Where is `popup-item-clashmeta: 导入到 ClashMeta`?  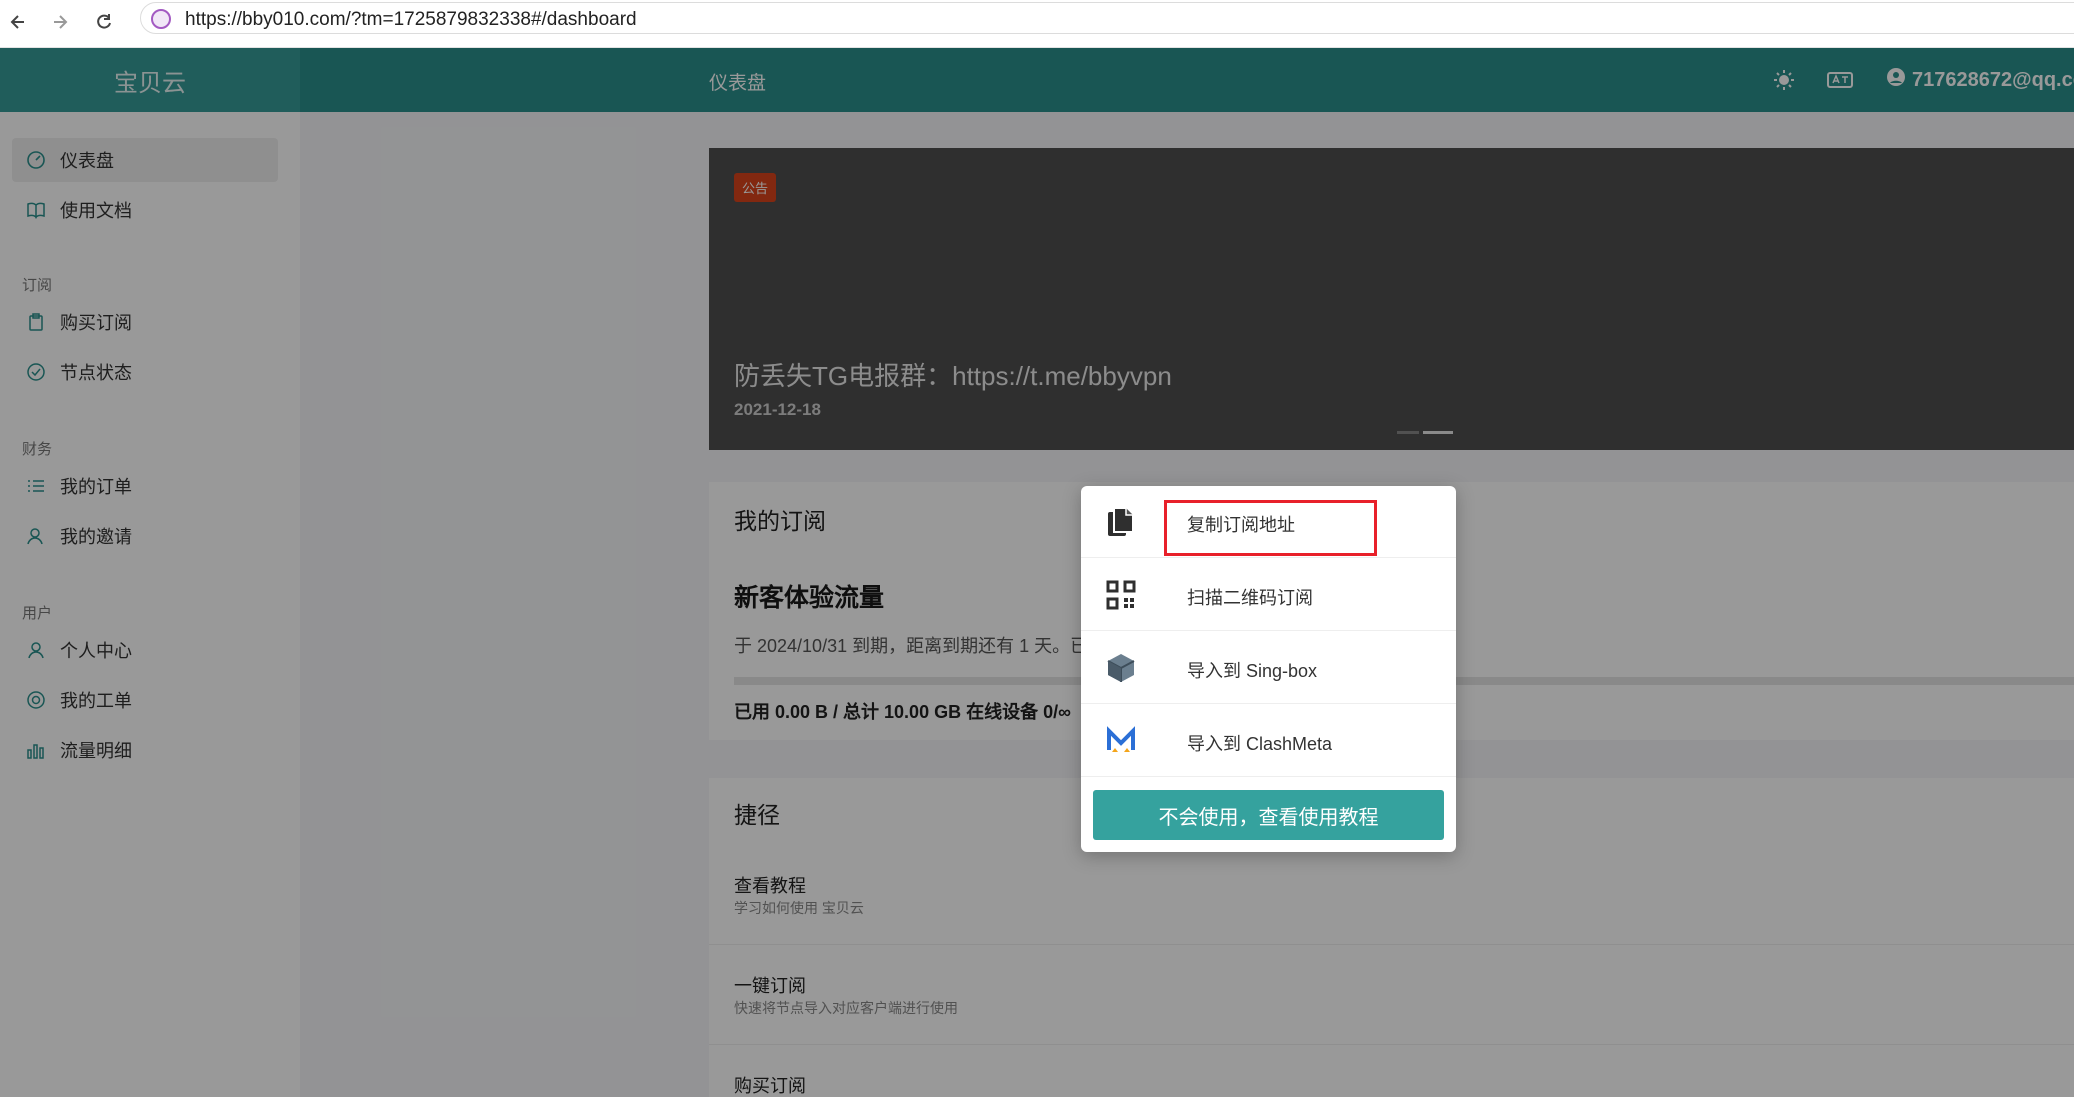 popup-item-clashmeta: 导入到 ClashMeta is located at coordinates (1268, 741).